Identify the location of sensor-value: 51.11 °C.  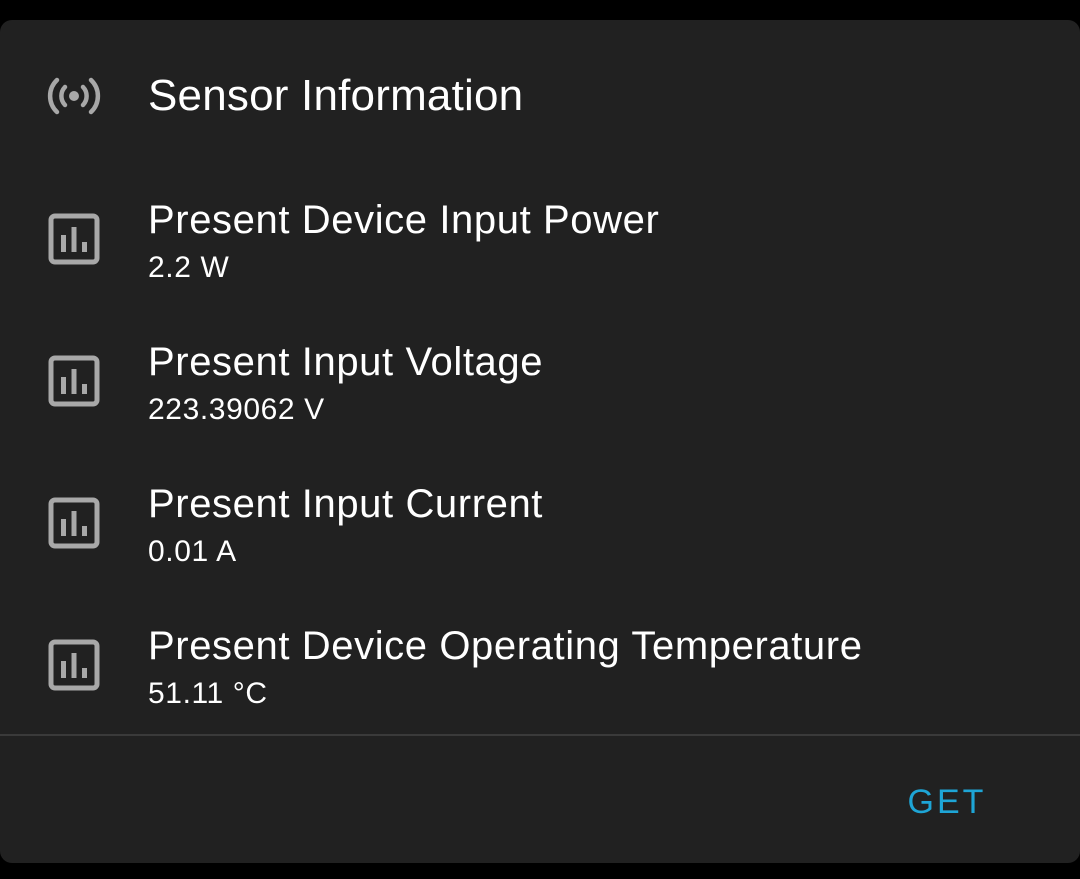
(208, 693).